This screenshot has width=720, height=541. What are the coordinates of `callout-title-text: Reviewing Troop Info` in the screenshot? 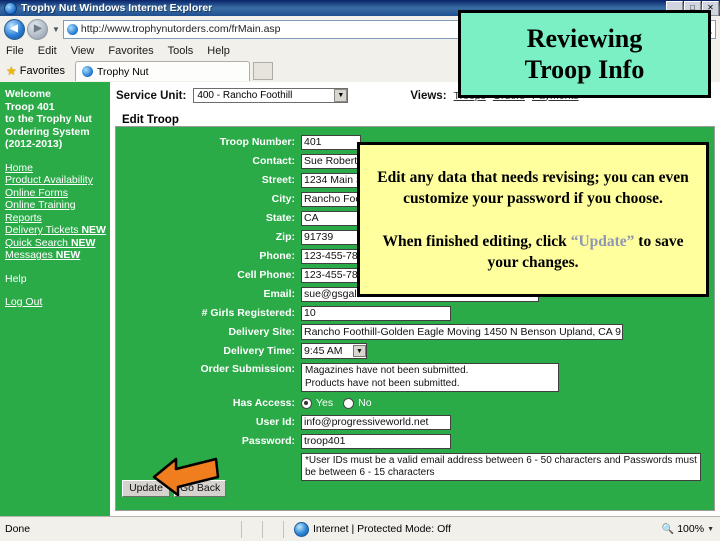 It's located at (584, 54).